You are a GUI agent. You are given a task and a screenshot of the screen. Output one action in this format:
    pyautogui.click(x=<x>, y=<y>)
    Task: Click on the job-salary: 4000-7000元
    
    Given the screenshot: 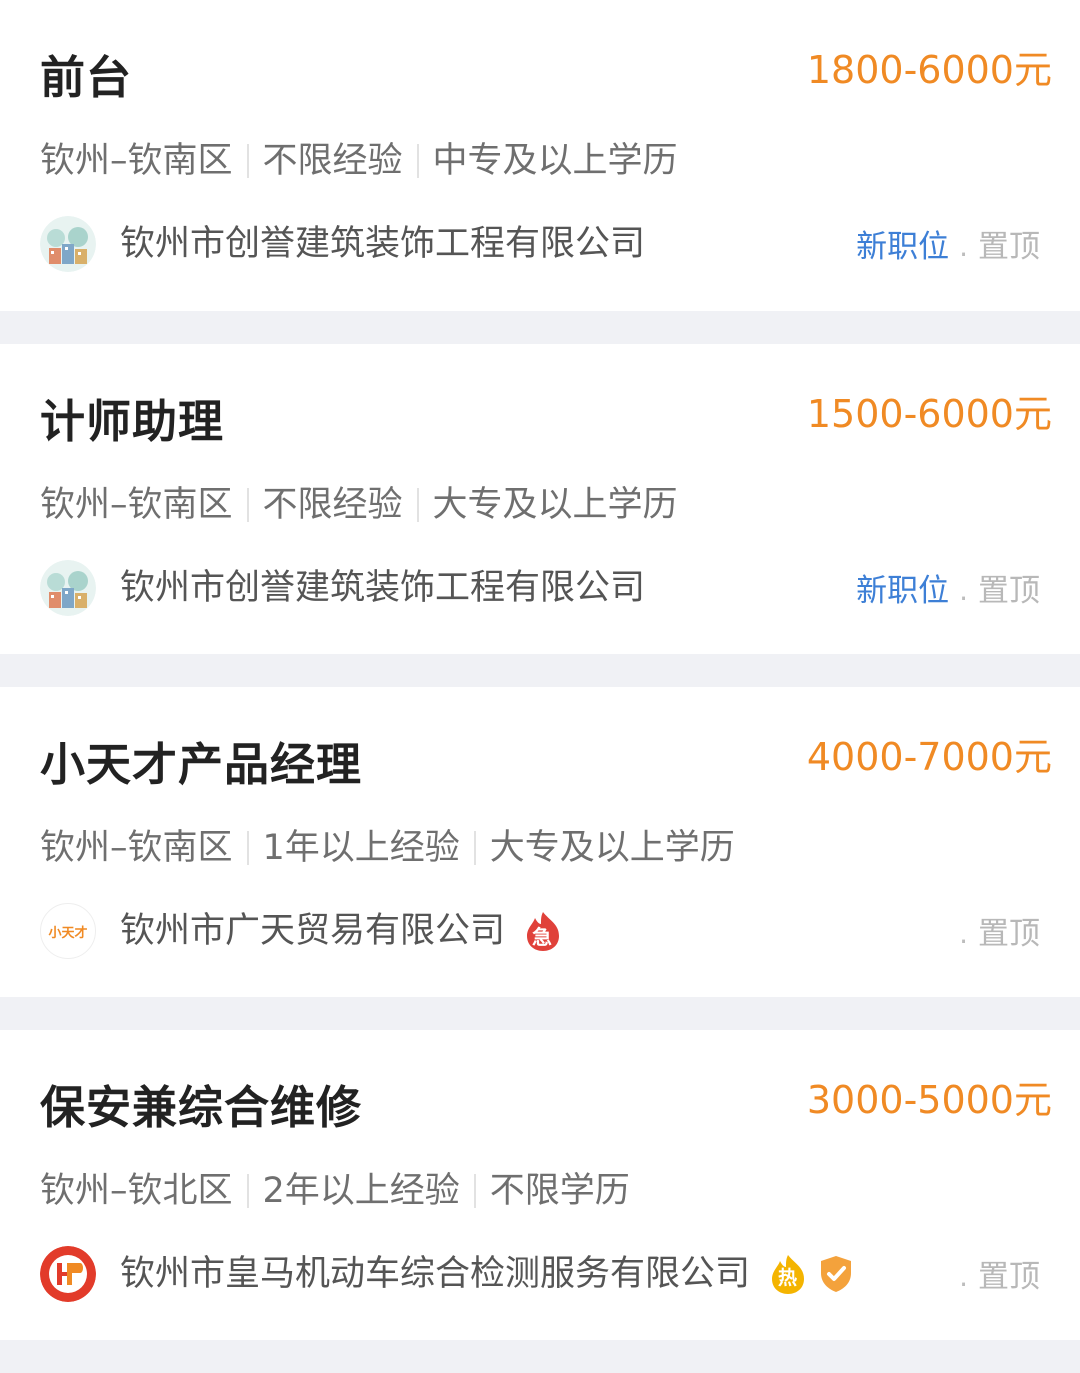 What is the action you would take?
    pyautogui.click(x=929, y=757)
    